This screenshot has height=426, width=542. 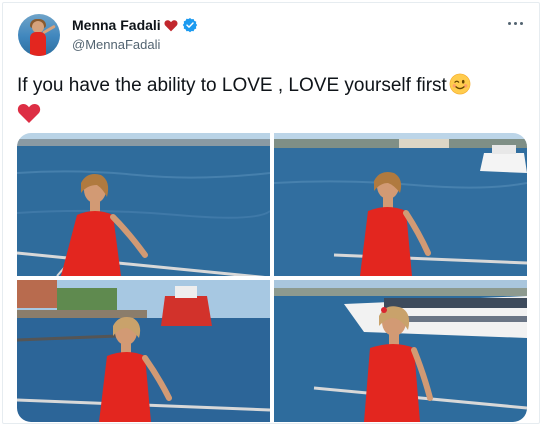 I want to click on verified-badge-icon, so click(x=190, y=25).